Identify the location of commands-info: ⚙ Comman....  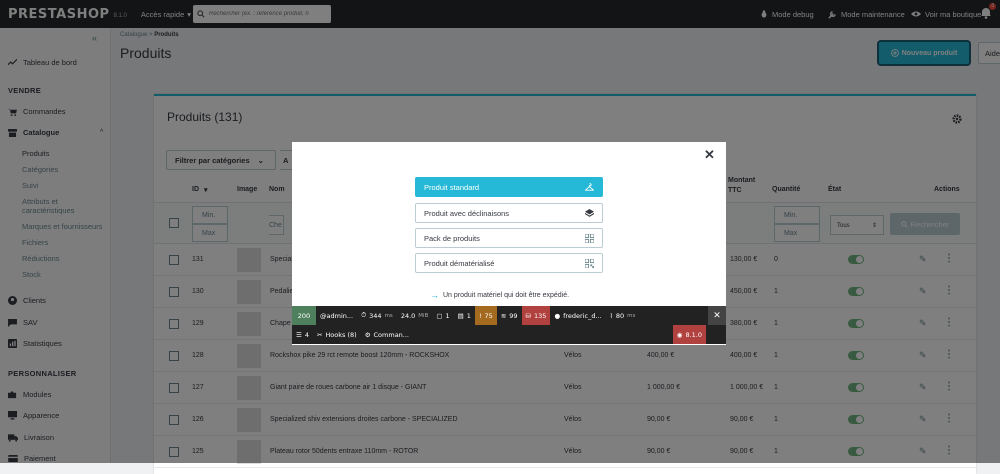
(387, 334).